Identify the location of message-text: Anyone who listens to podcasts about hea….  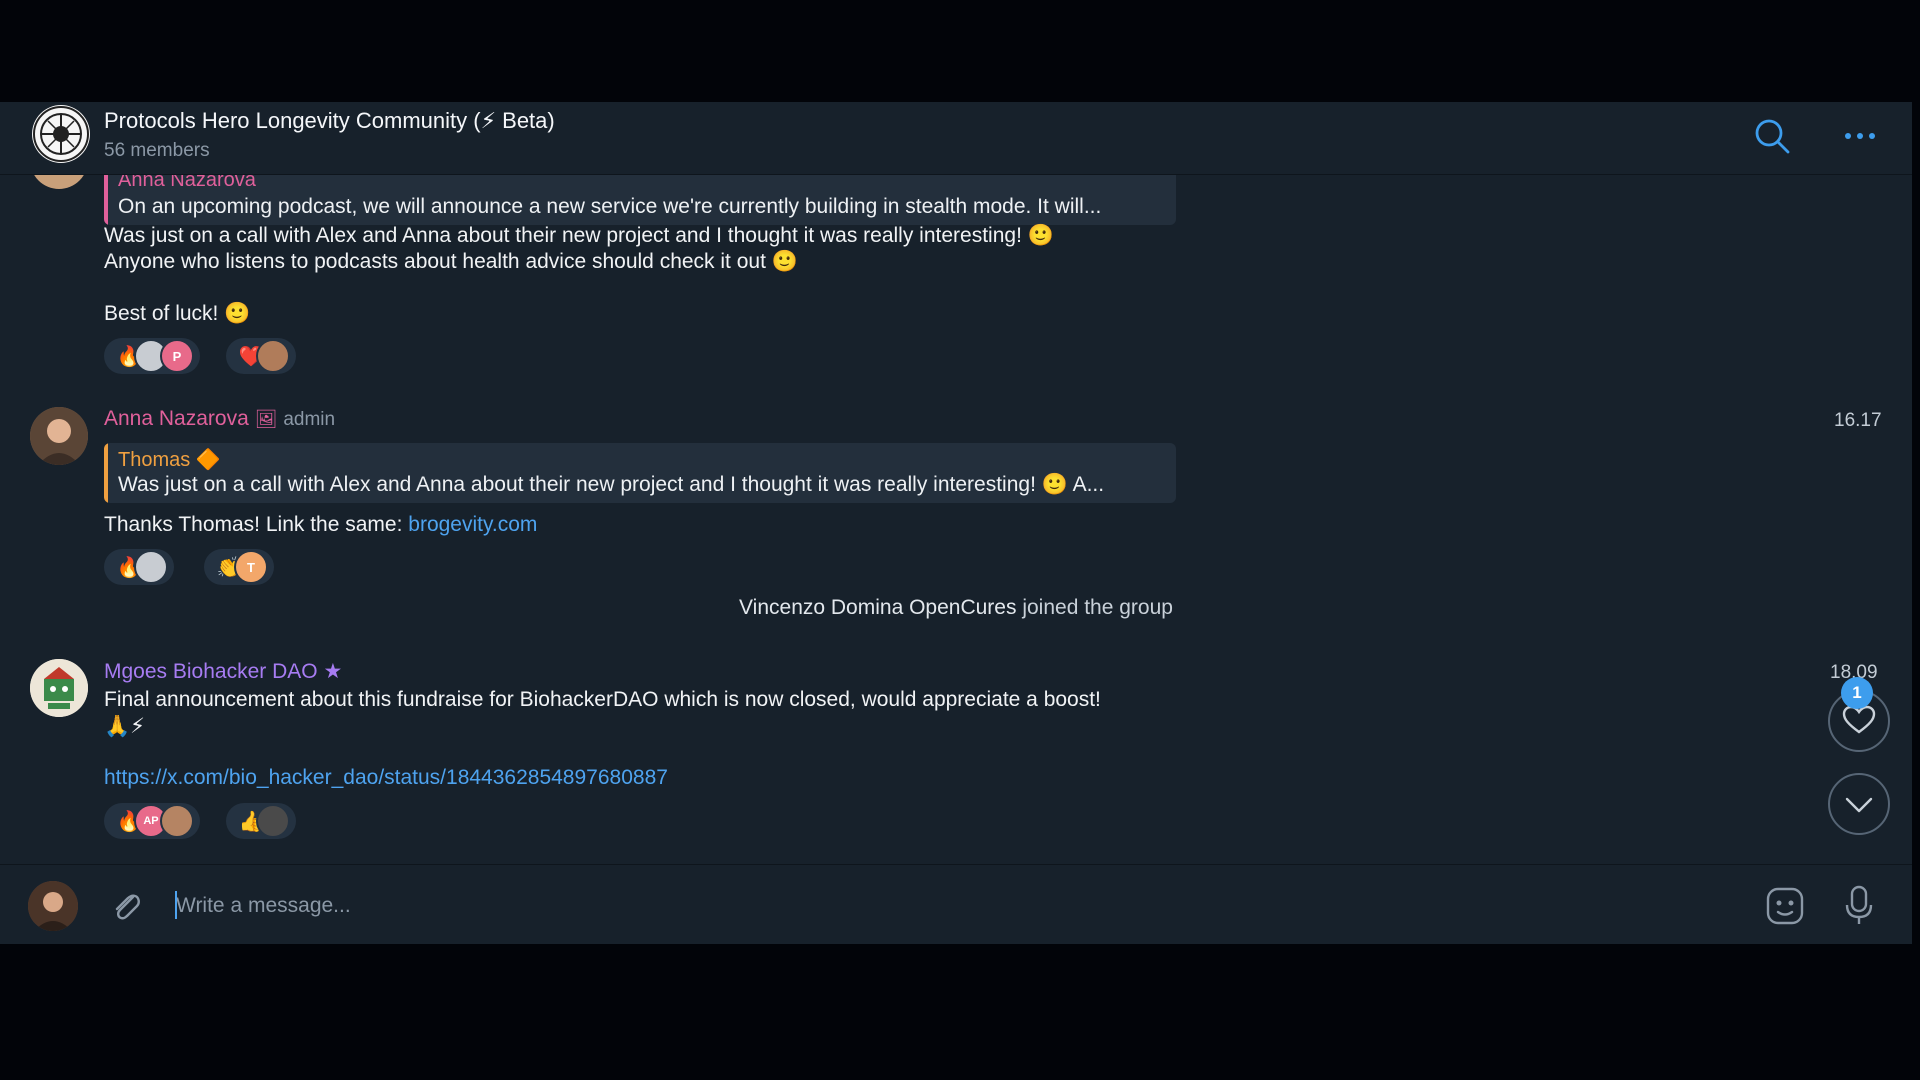
(451, 261).